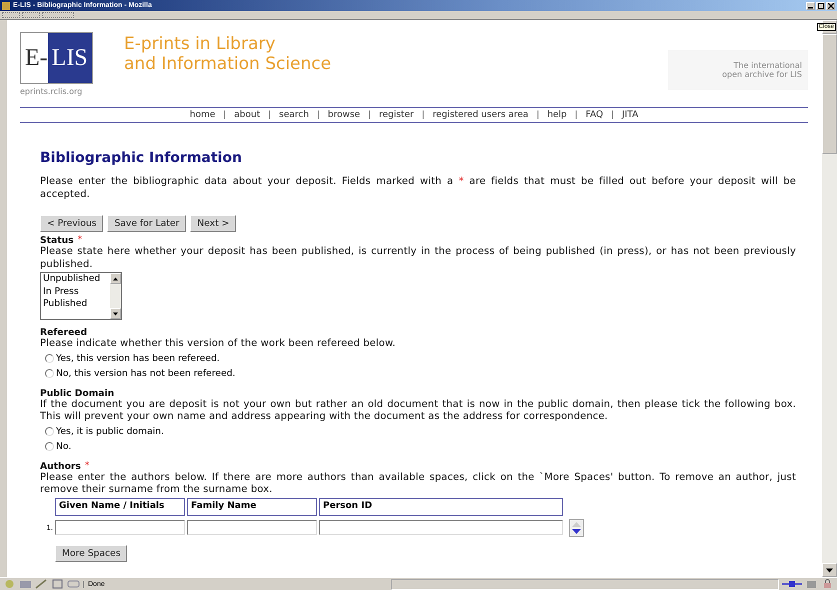 This screenshot has height=590, width=837. I want to click on column-header: Person ID, so click(441, 507).